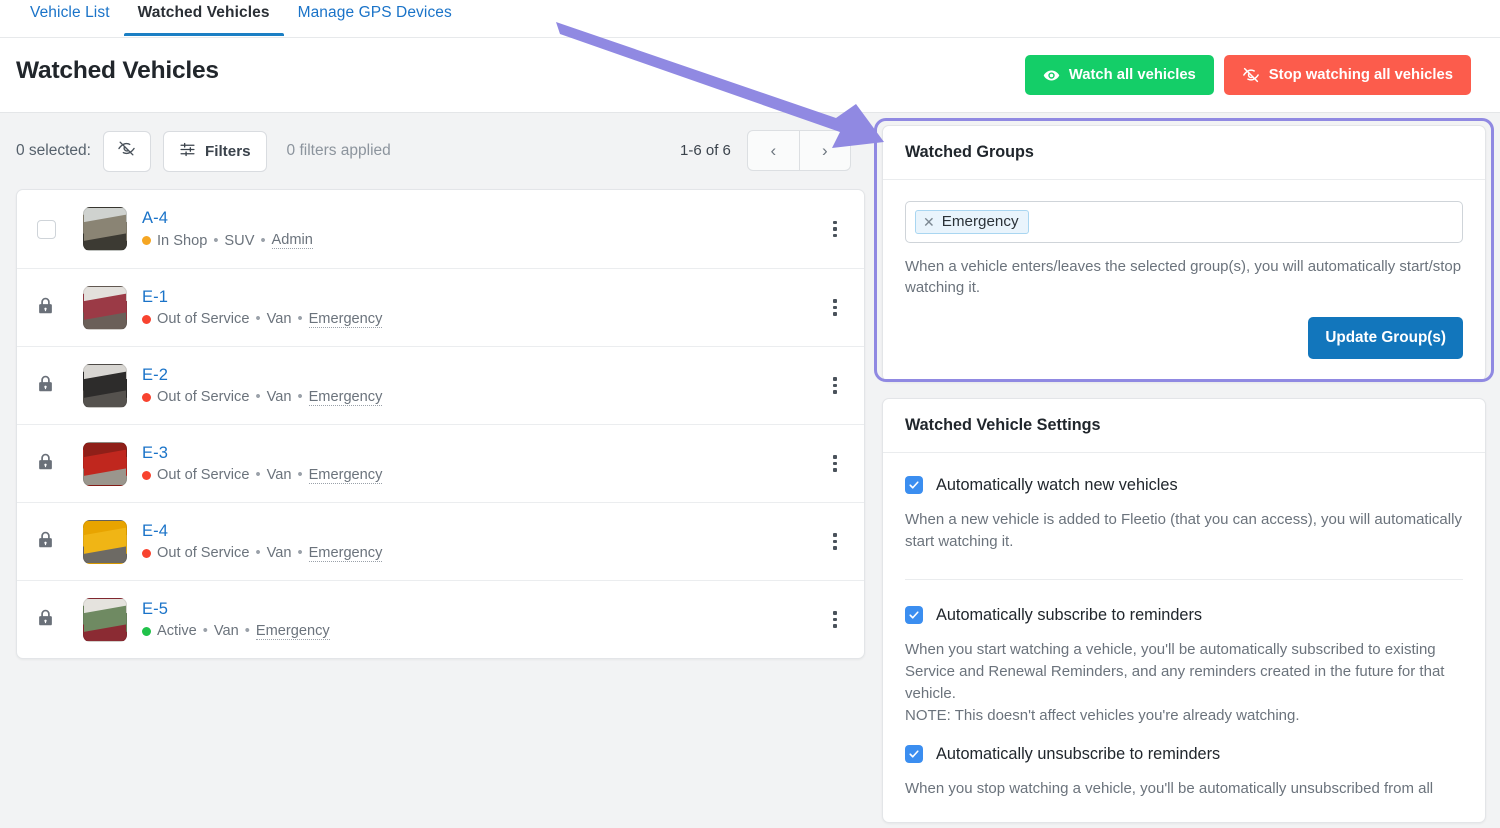 The width and height of the screenshot is (1500, 828). Describe the element at coordinates (481, 386) in the screenshot. I see `vehicle-info: E-2 Out of Service • Van • Emergency` at that location.